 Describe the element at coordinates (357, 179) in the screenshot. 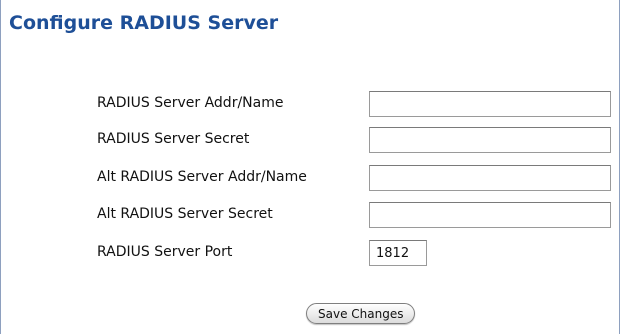

I see `alt-server-addr-row: Alt RADIUS Server Addr/Name` at that location.